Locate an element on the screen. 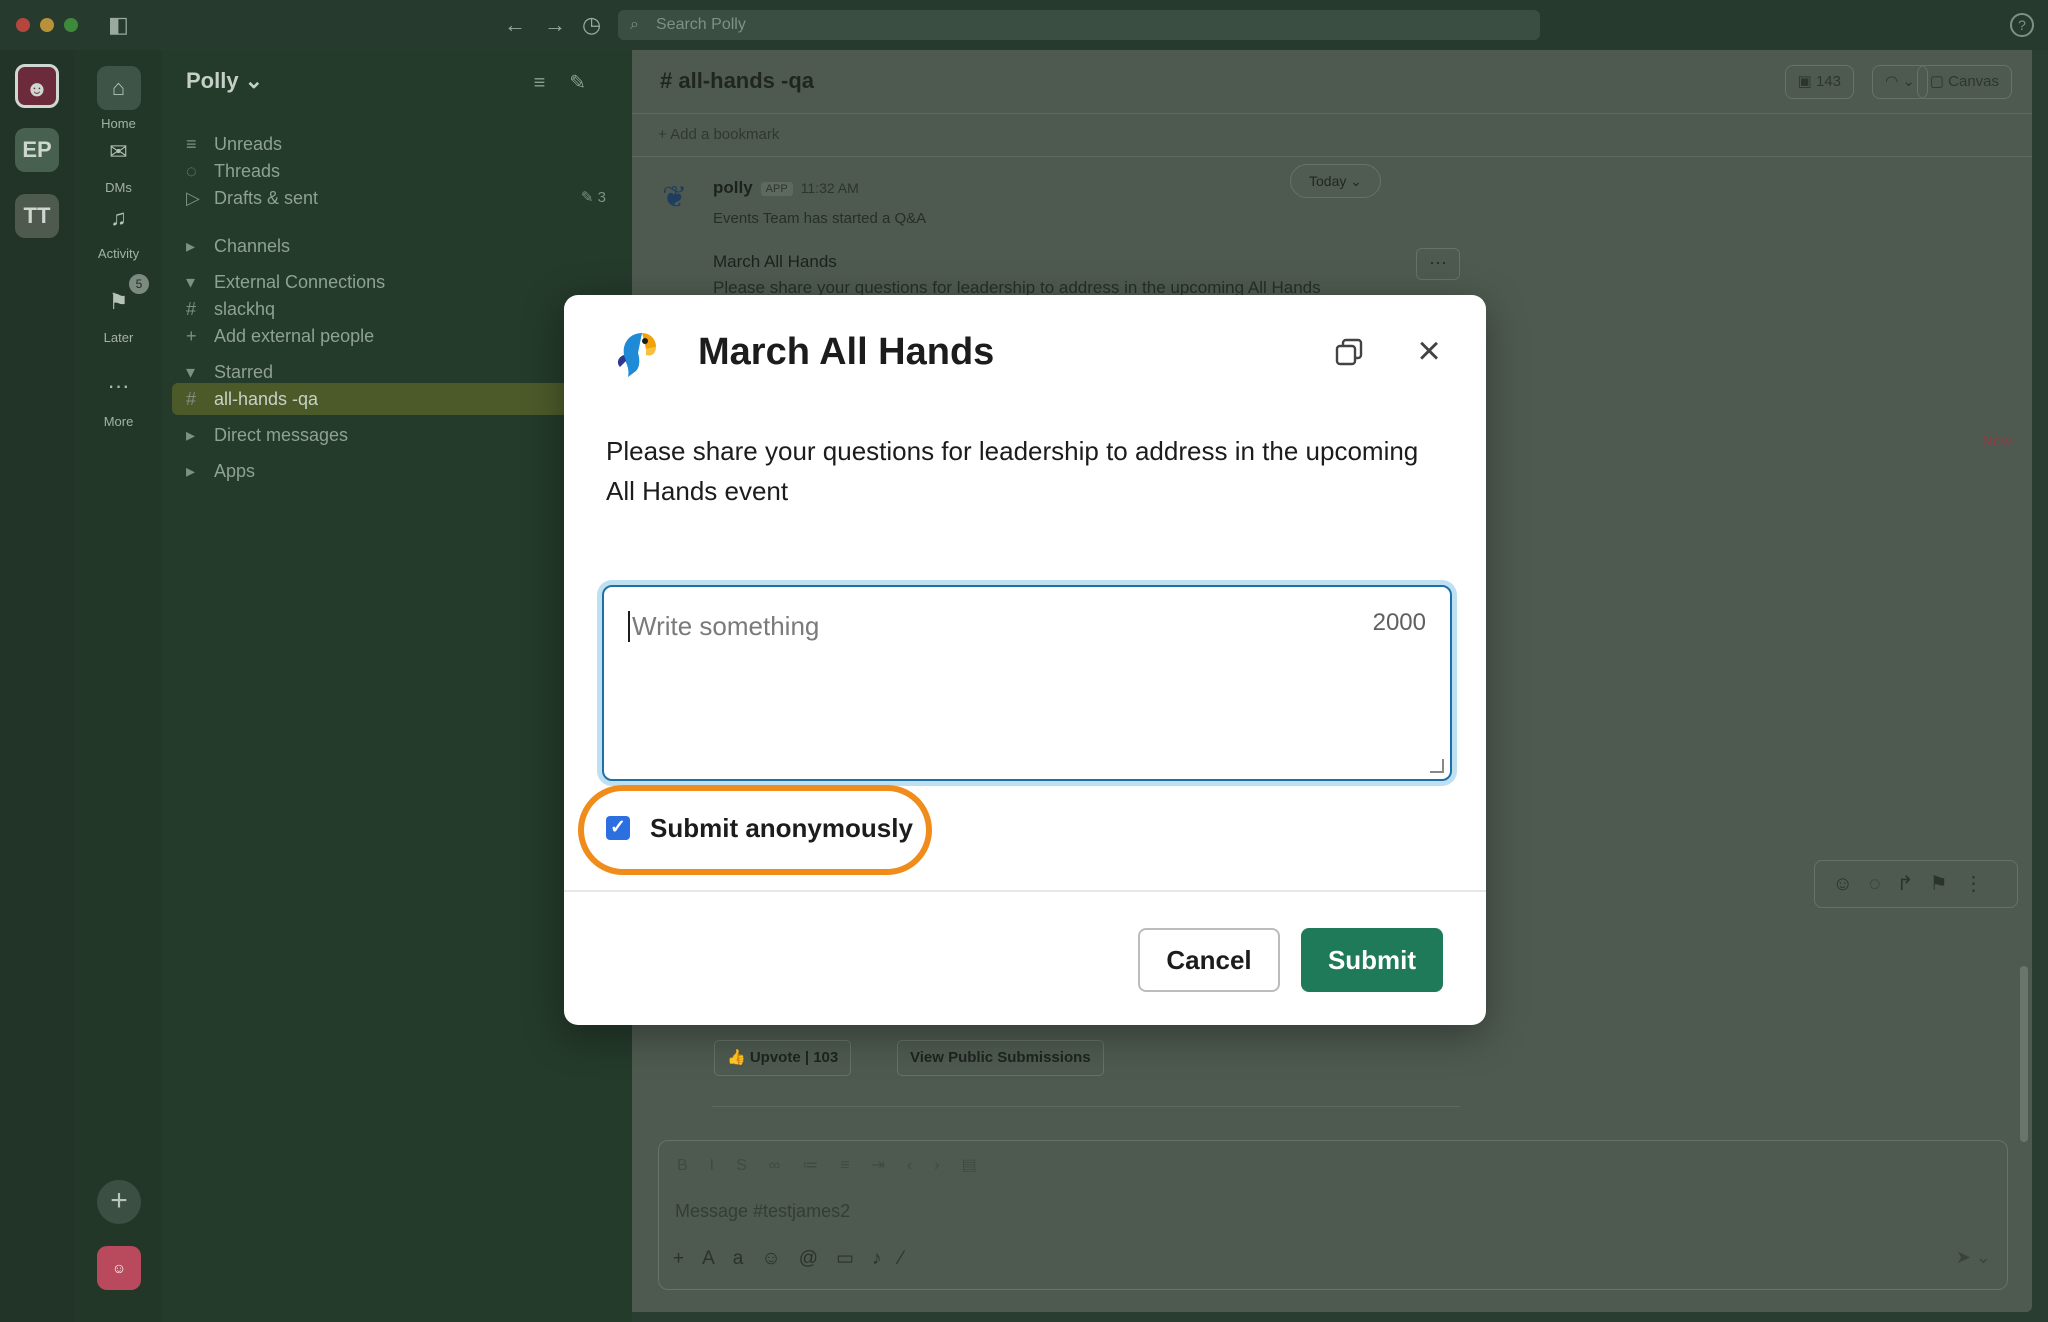 This screenshot has width=2048, height=1322. message-author: polly is located at coordinates (733, 187).